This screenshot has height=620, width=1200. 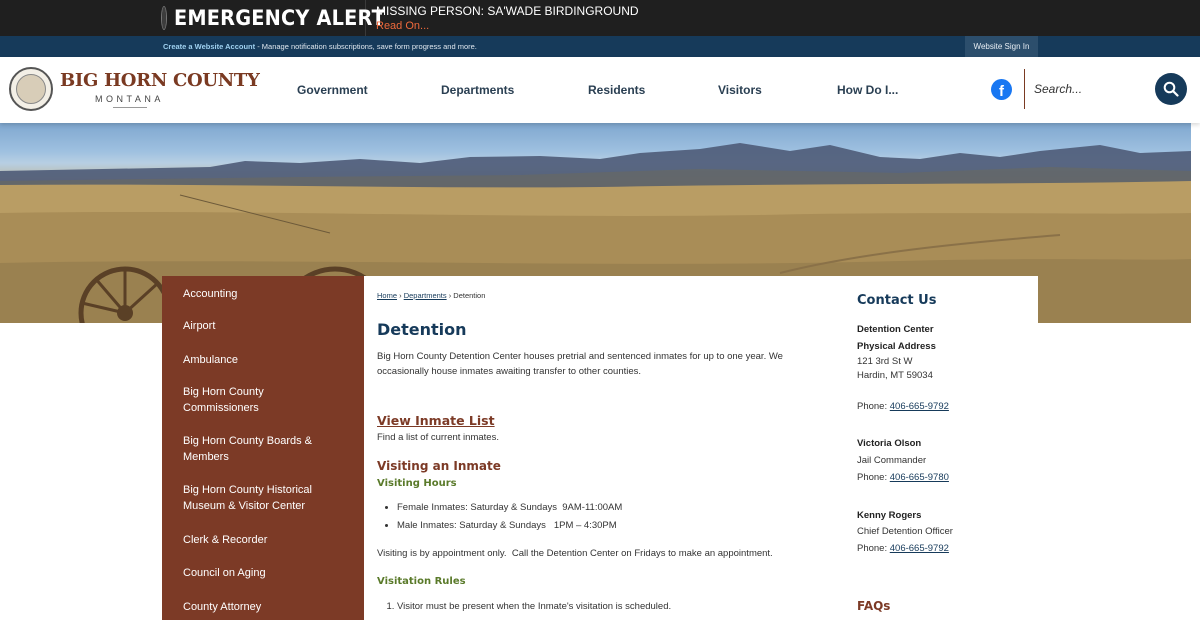 I want to click on sidebar-item-ambulance: Ambulance, so click(x=268, y=360).